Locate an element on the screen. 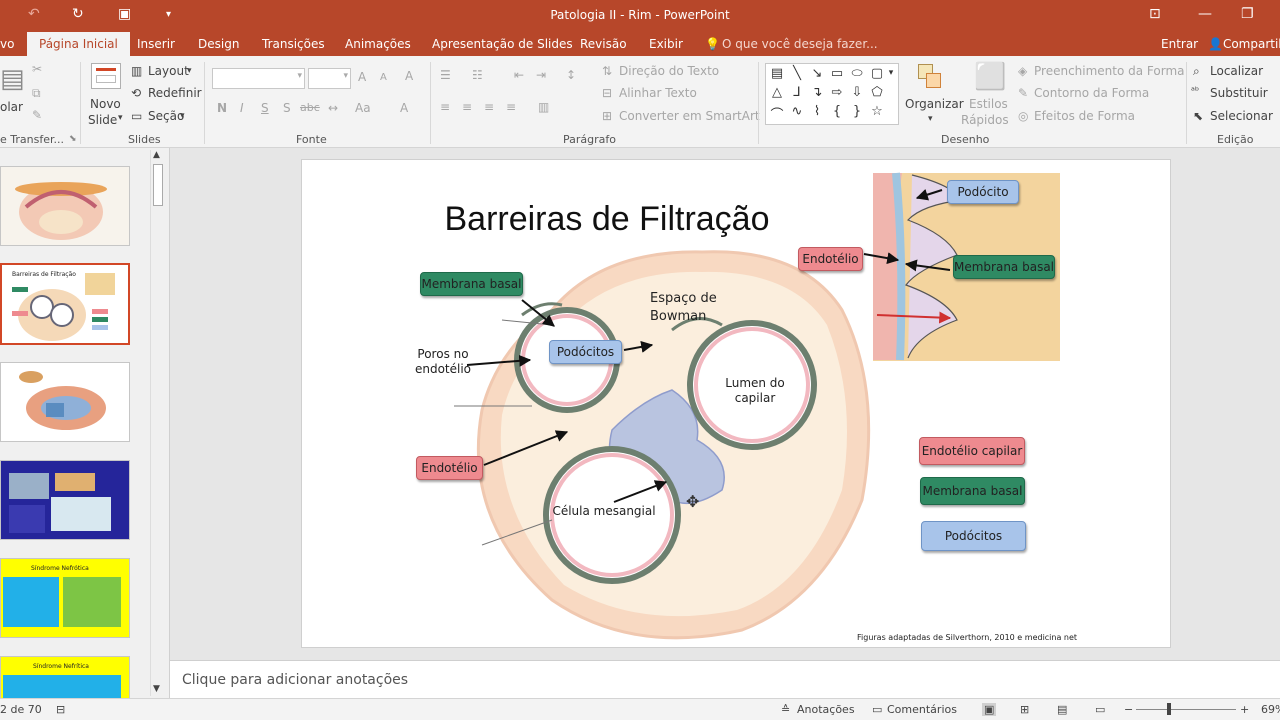  bullets-icon: ☰ is located at coordinates (445, 75).